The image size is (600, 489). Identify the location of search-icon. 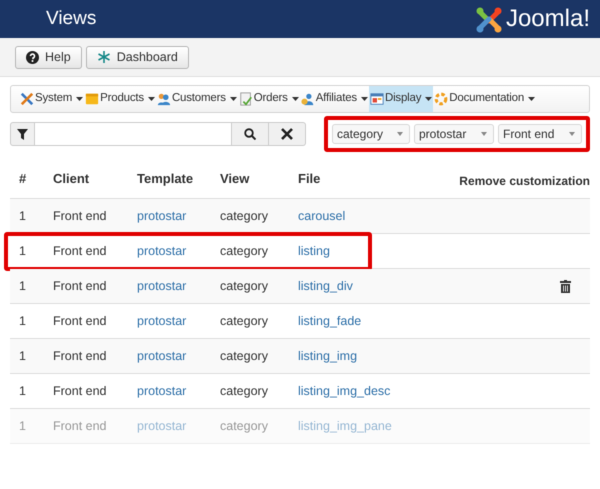
(250, 134).